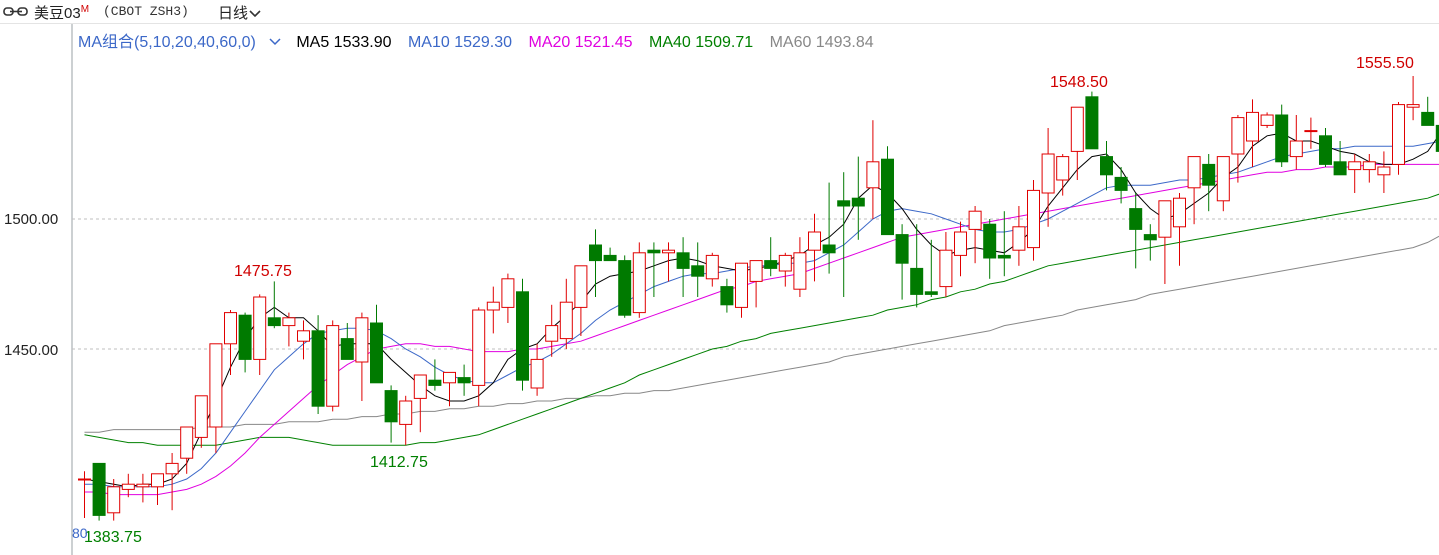  I want to click on symbol-name: 美豆03M, so click(61, 12).